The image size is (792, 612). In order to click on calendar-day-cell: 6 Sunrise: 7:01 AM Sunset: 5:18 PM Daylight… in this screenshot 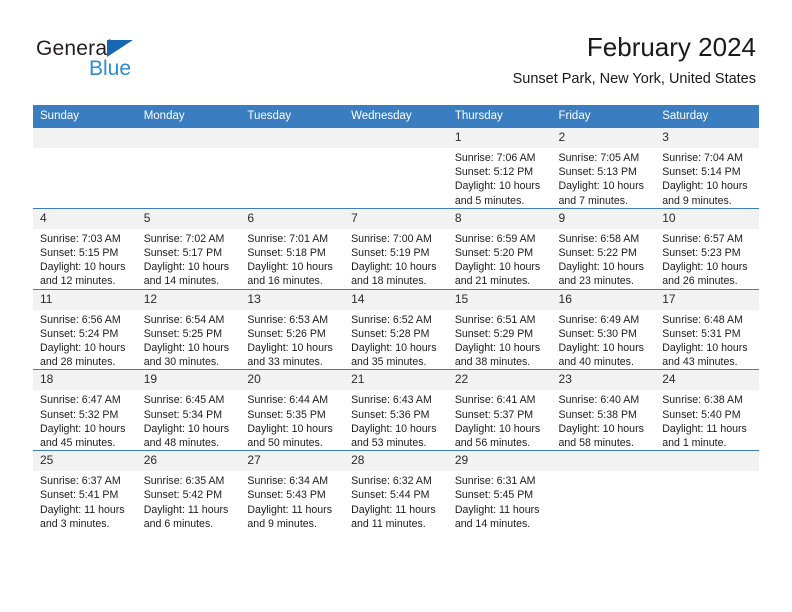, I will do `click(292, 248)`.